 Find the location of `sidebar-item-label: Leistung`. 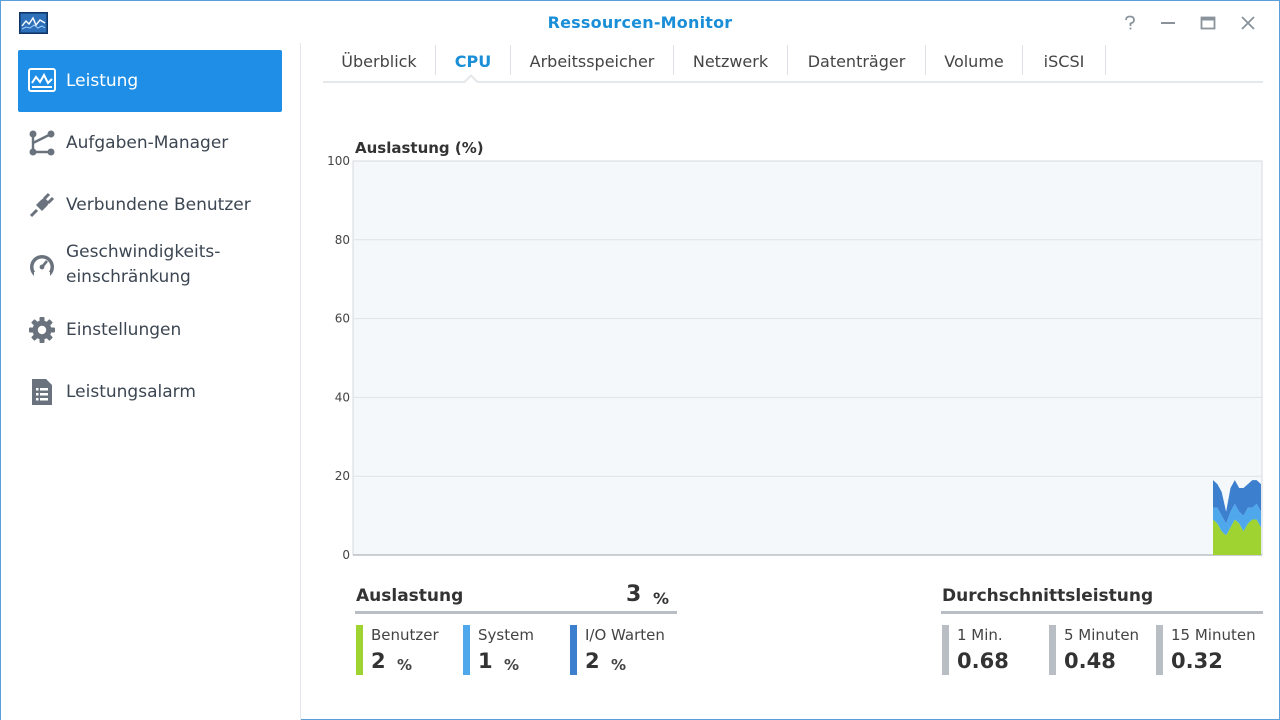

sidebar-item-label: Leistung is located at coordinates (102, 80).